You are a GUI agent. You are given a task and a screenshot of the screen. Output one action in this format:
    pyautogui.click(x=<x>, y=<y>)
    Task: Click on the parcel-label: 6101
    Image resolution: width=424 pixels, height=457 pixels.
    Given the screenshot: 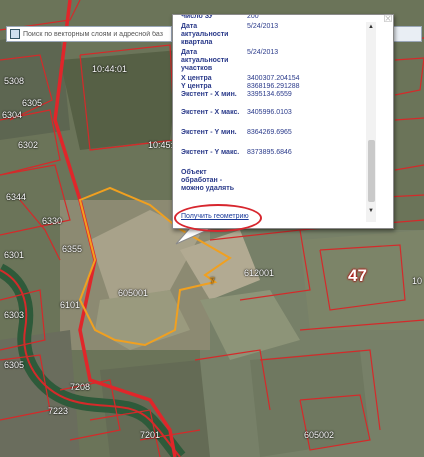 What is the action you would take?
    pyautogui.click(x=70, y=305)
    